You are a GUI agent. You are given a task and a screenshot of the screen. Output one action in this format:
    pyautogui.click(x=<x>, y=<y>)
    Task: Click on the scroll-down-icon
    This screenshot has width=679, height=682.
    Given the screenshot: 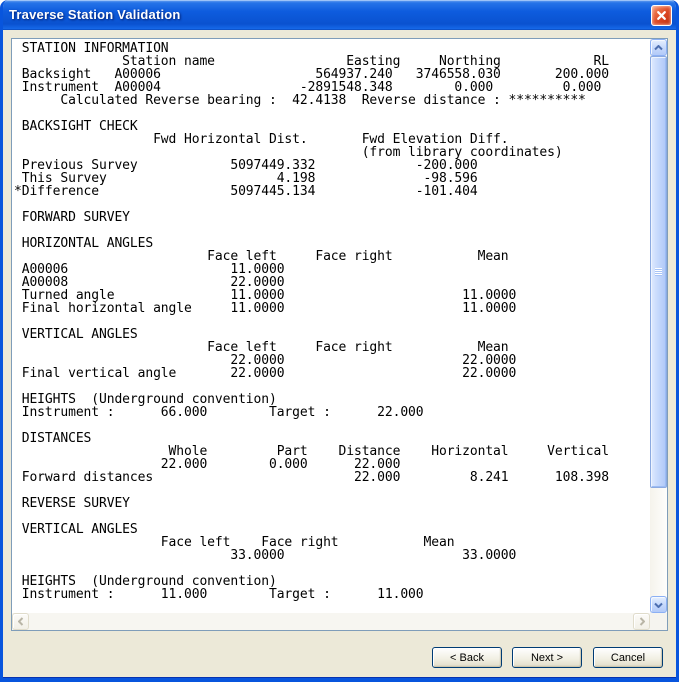 What is the action you would take?
    pyautogui.click(x=658, y=605)
    